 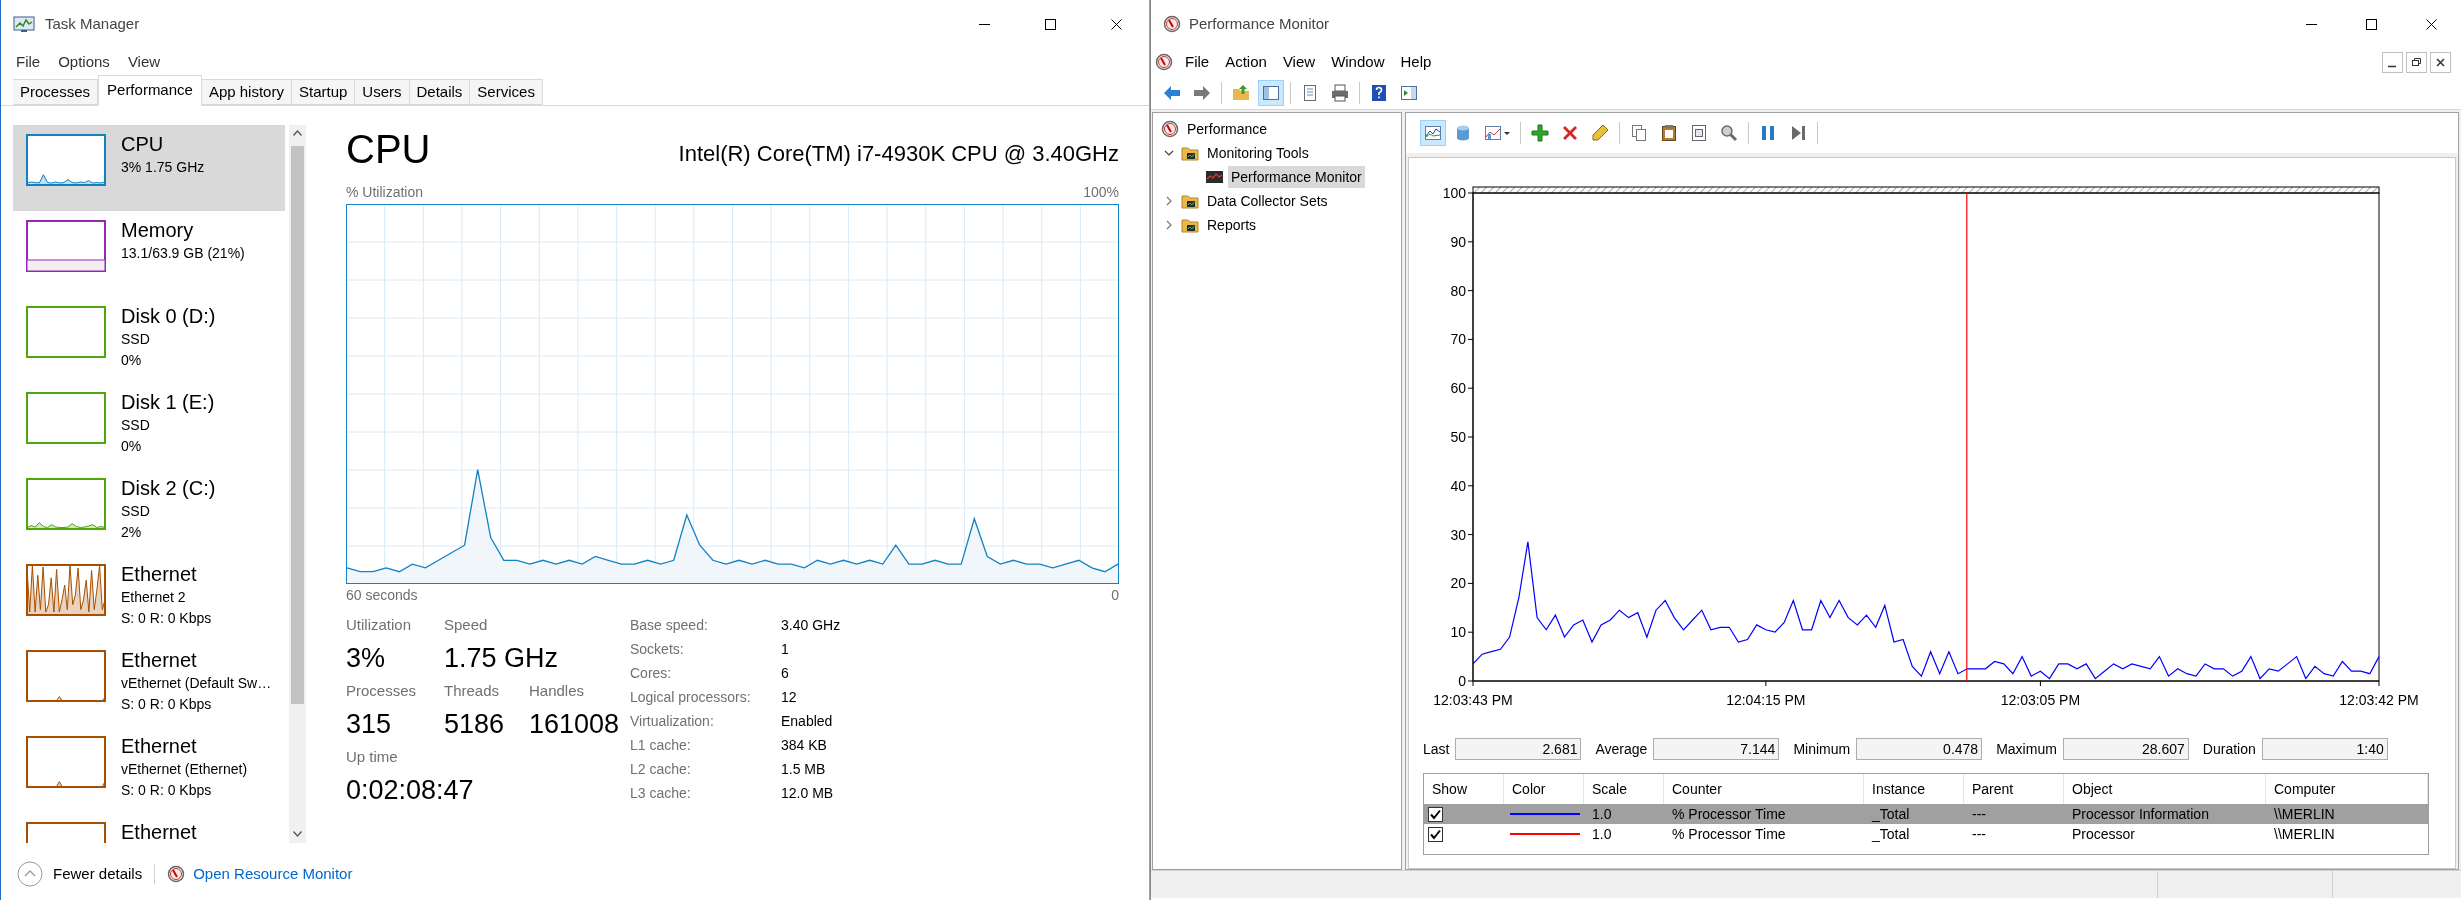 I want to click on chevron-up-circle-icon, so click(x=30, y=874).